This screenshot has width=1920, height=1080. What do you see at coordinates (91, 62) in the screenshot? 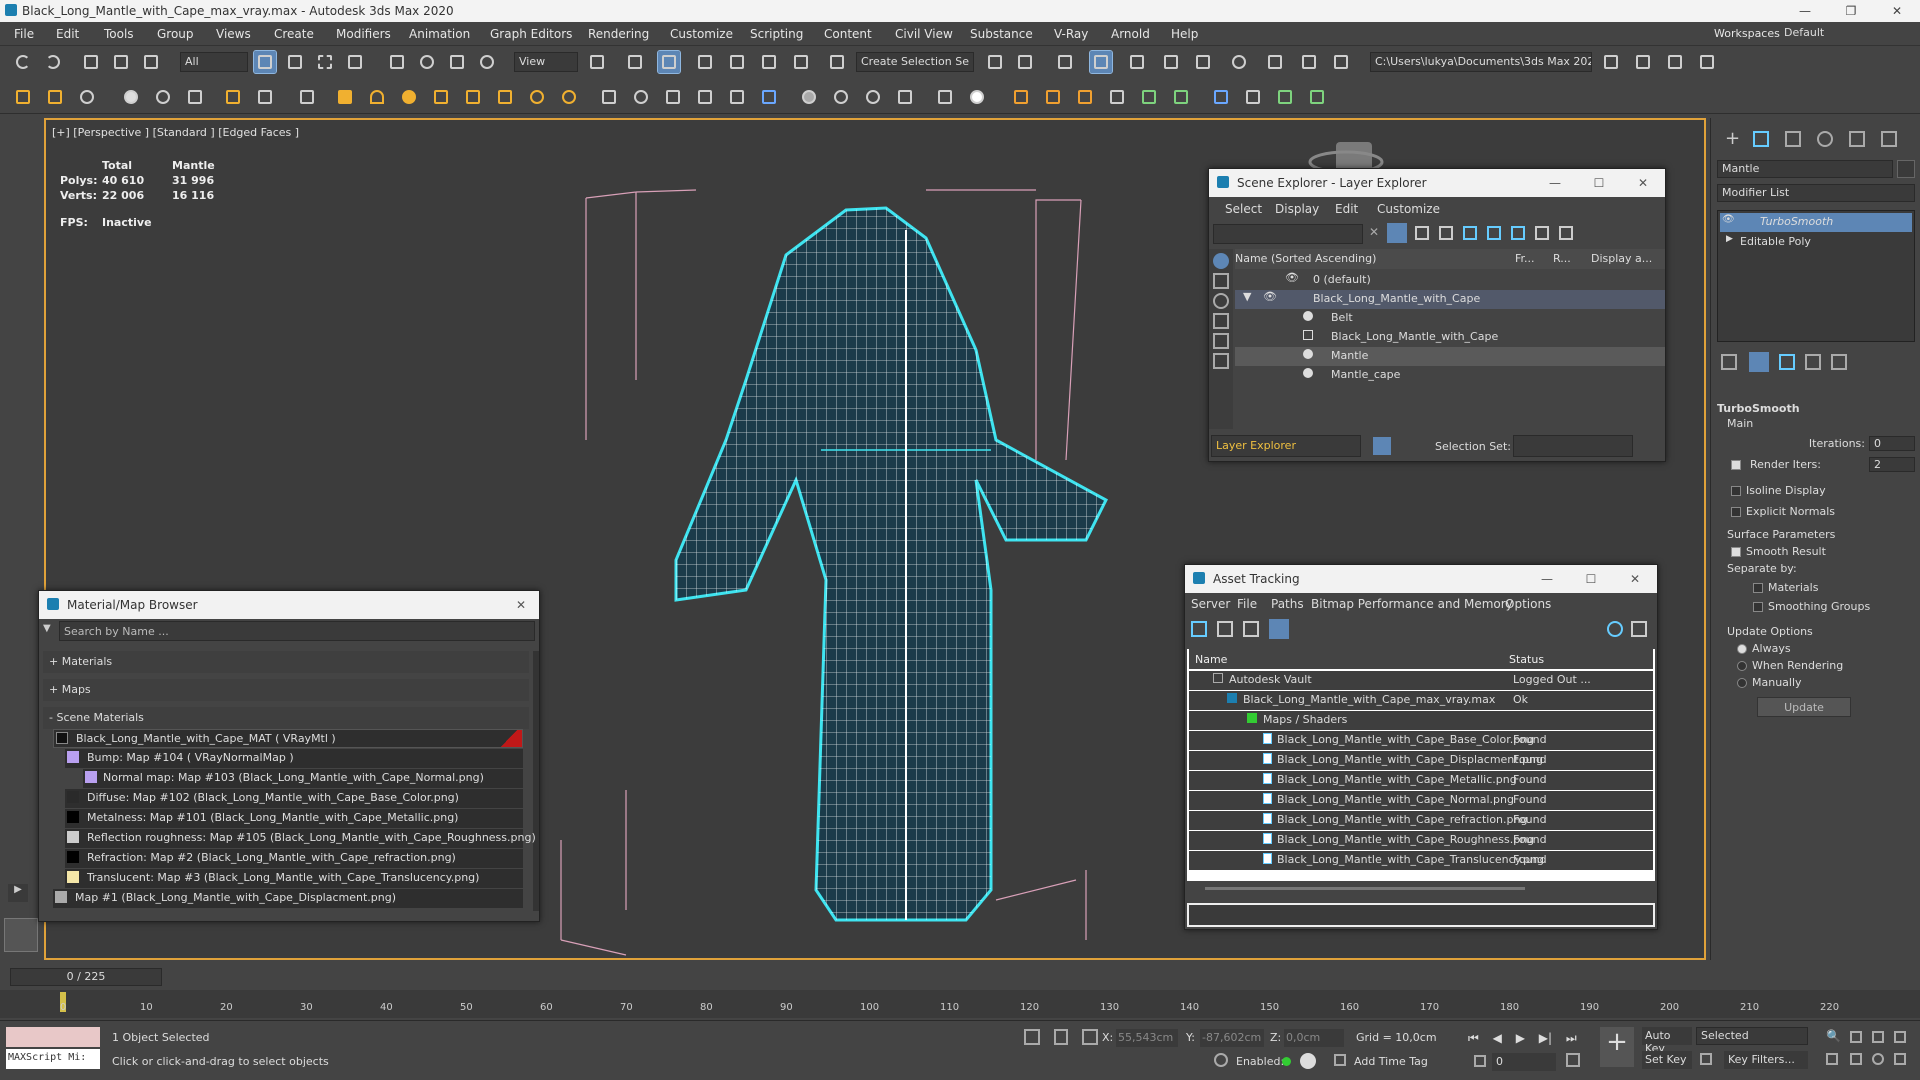
I see `link-icon` at bounding box center [91, 62].